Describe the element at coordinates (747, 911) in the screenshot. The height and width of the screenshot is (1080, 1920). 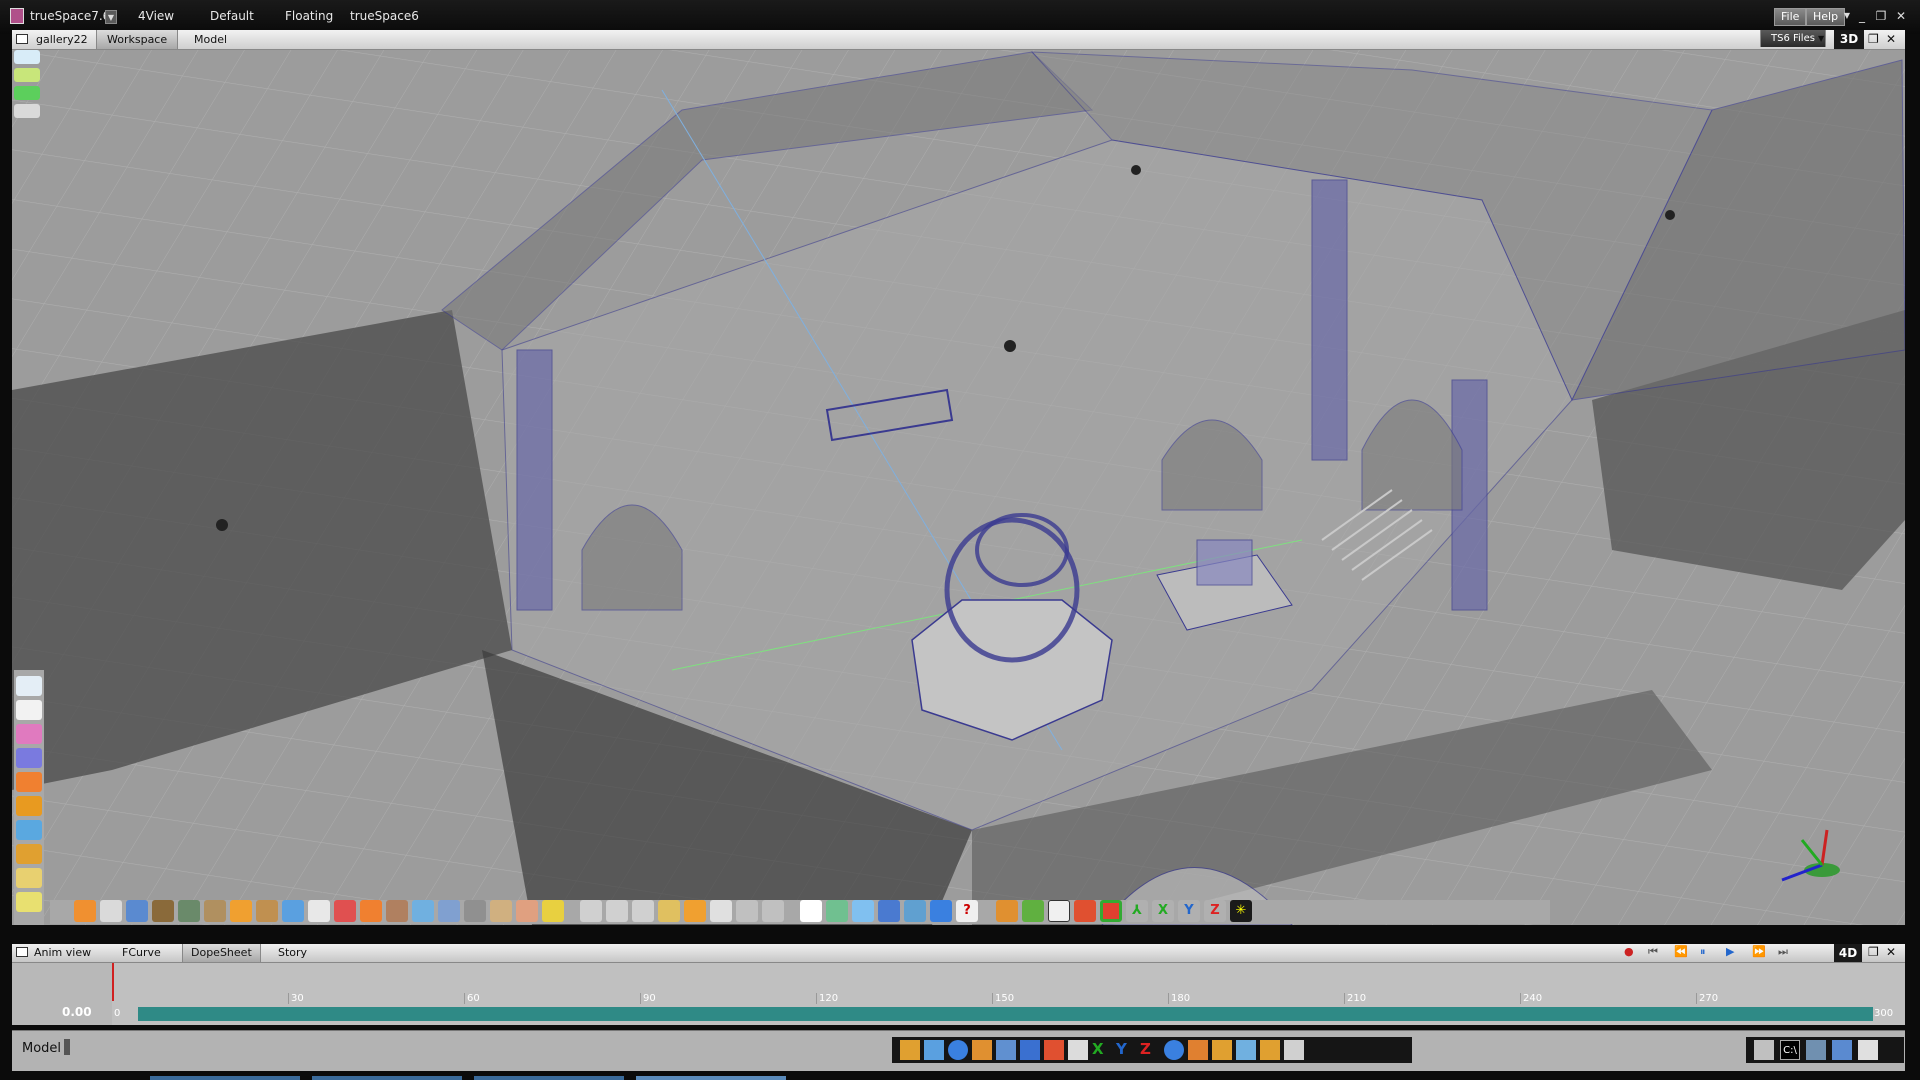
I see `arrow-up-icon` at that location.